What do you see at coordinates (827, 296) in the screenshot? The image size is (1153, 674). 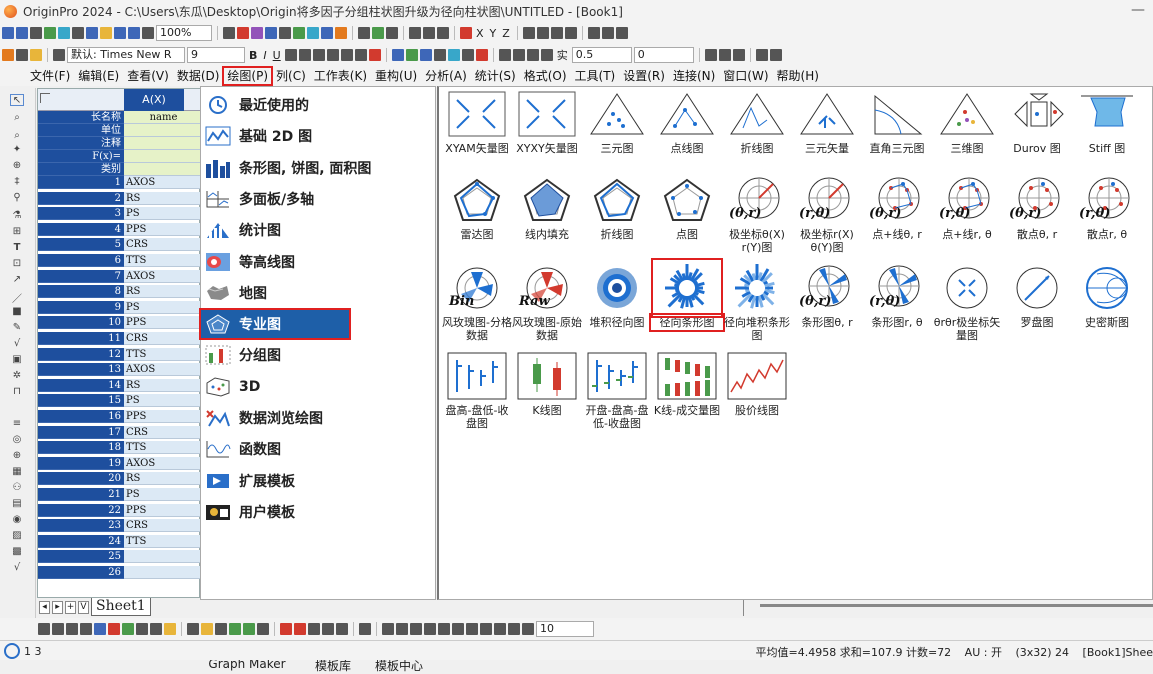 I see `gallery-tile: (θ,r) 条形图θ, r` at bounding box center [827, 296].